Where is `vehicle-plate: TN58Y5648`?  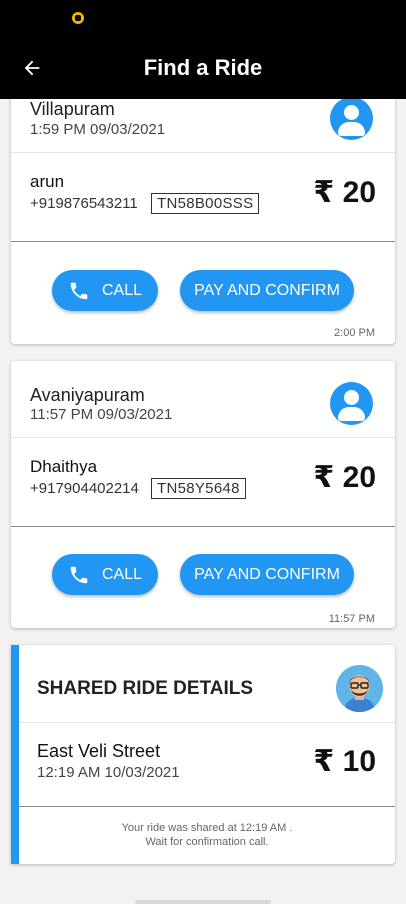
vehicle-plate: TN58Y5648 is located at coordinates (198, 488).